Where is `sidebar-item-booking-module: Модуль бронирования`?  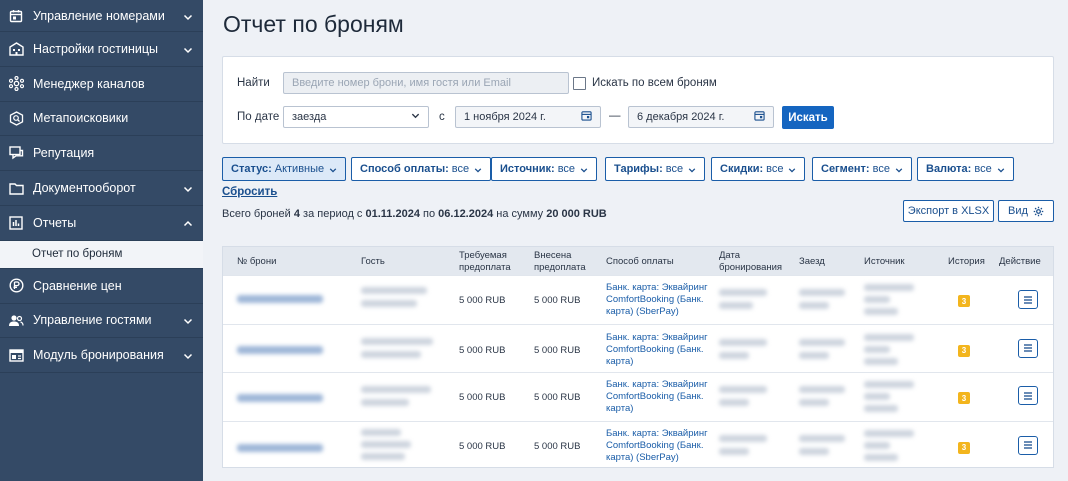
sidebar-item-booking-module: Модуль бронирования is located at coordinates (101, 356).